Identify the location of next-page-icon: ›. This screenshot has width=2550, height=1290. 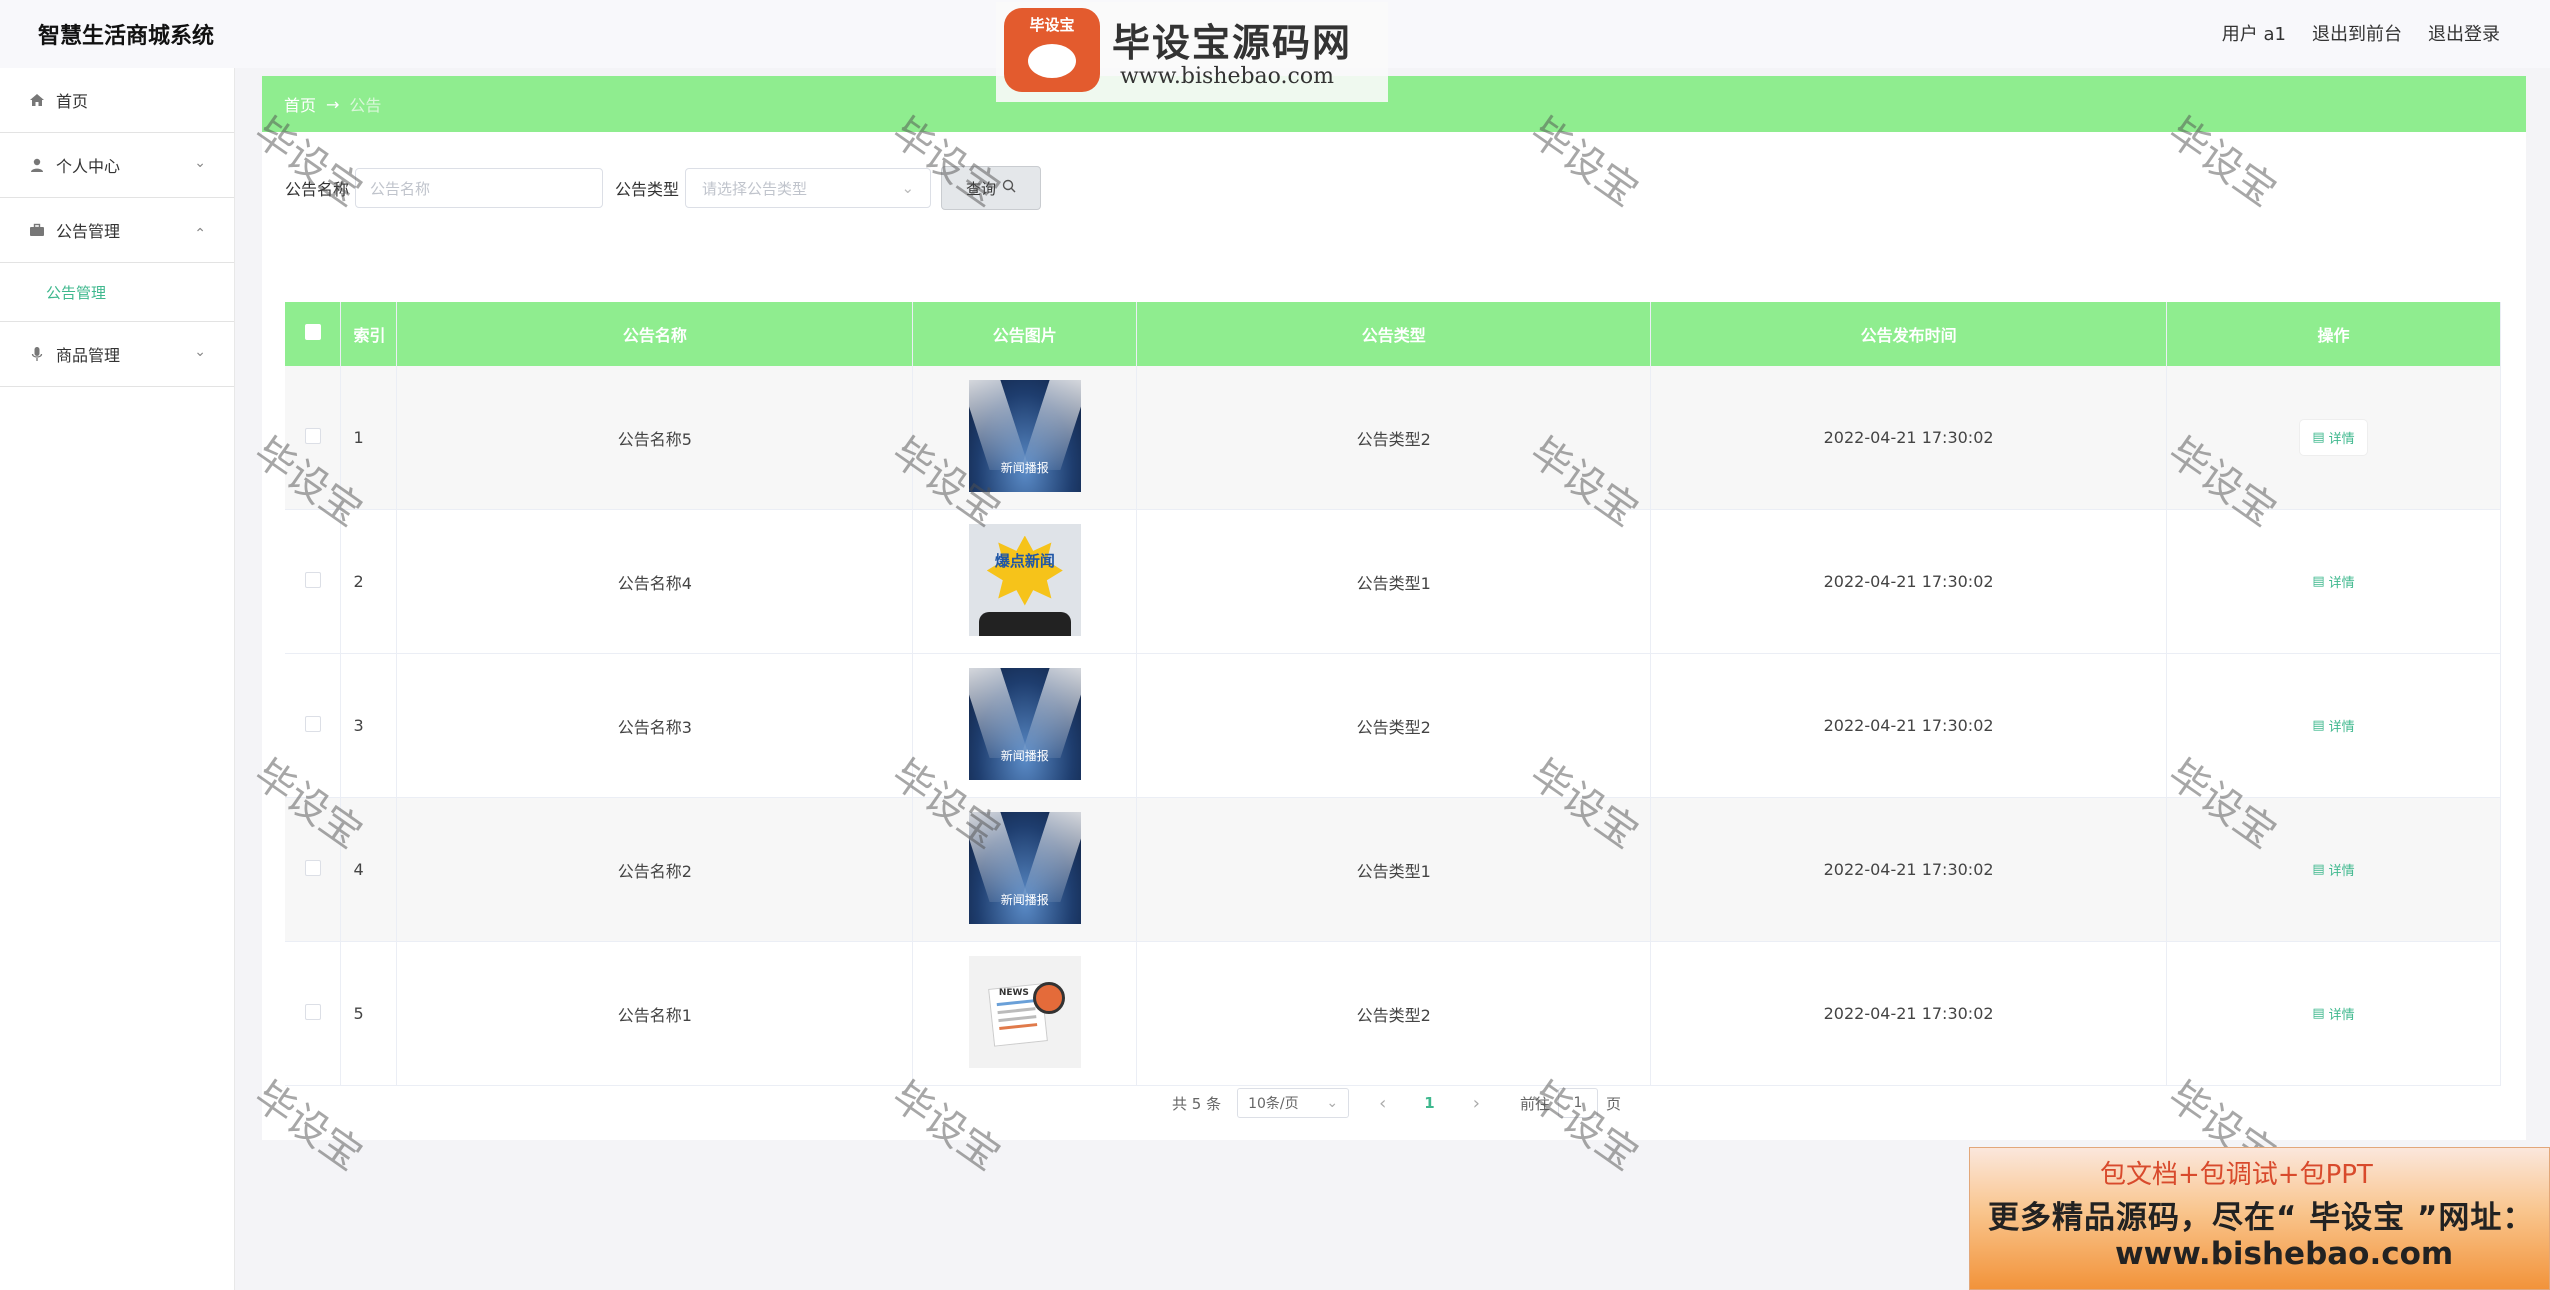
(1476, 1103).